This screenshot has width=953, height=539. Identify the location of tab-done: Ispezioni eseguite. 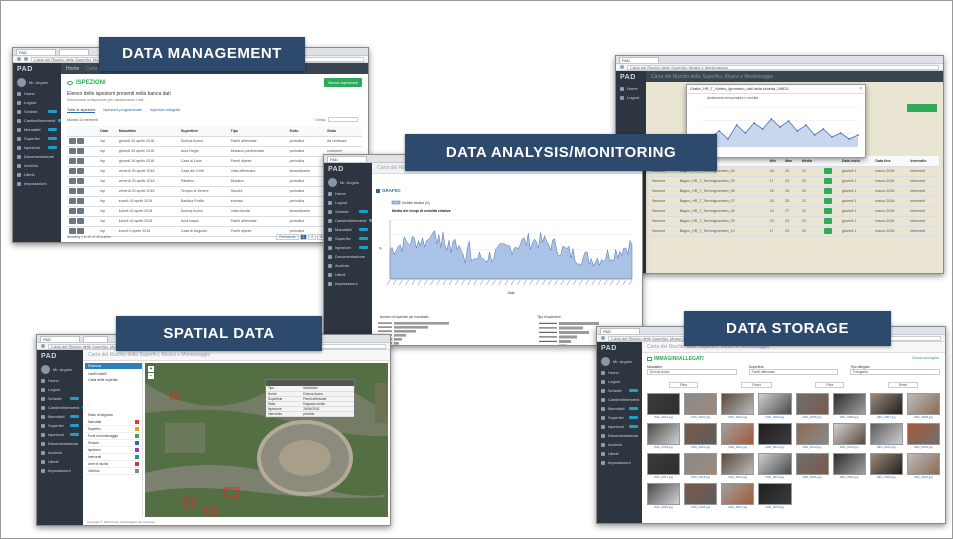
(165, 110).